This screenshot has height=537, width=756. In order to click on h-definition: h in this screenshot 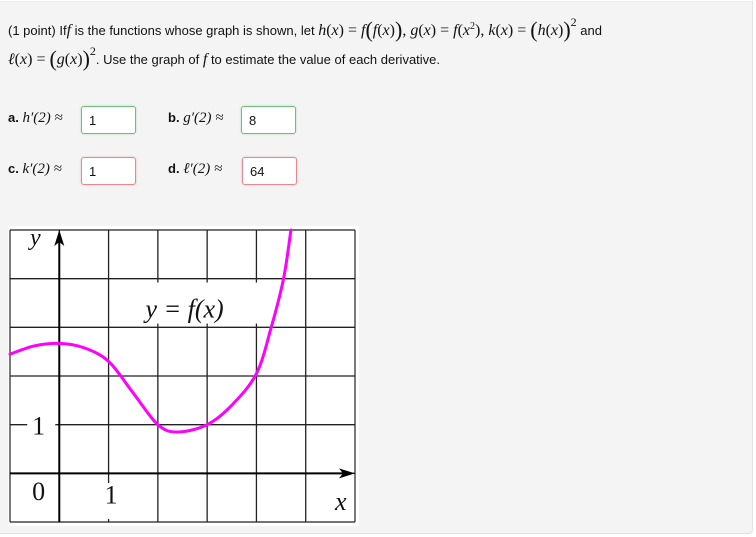, I will do `click(322, 30)`.